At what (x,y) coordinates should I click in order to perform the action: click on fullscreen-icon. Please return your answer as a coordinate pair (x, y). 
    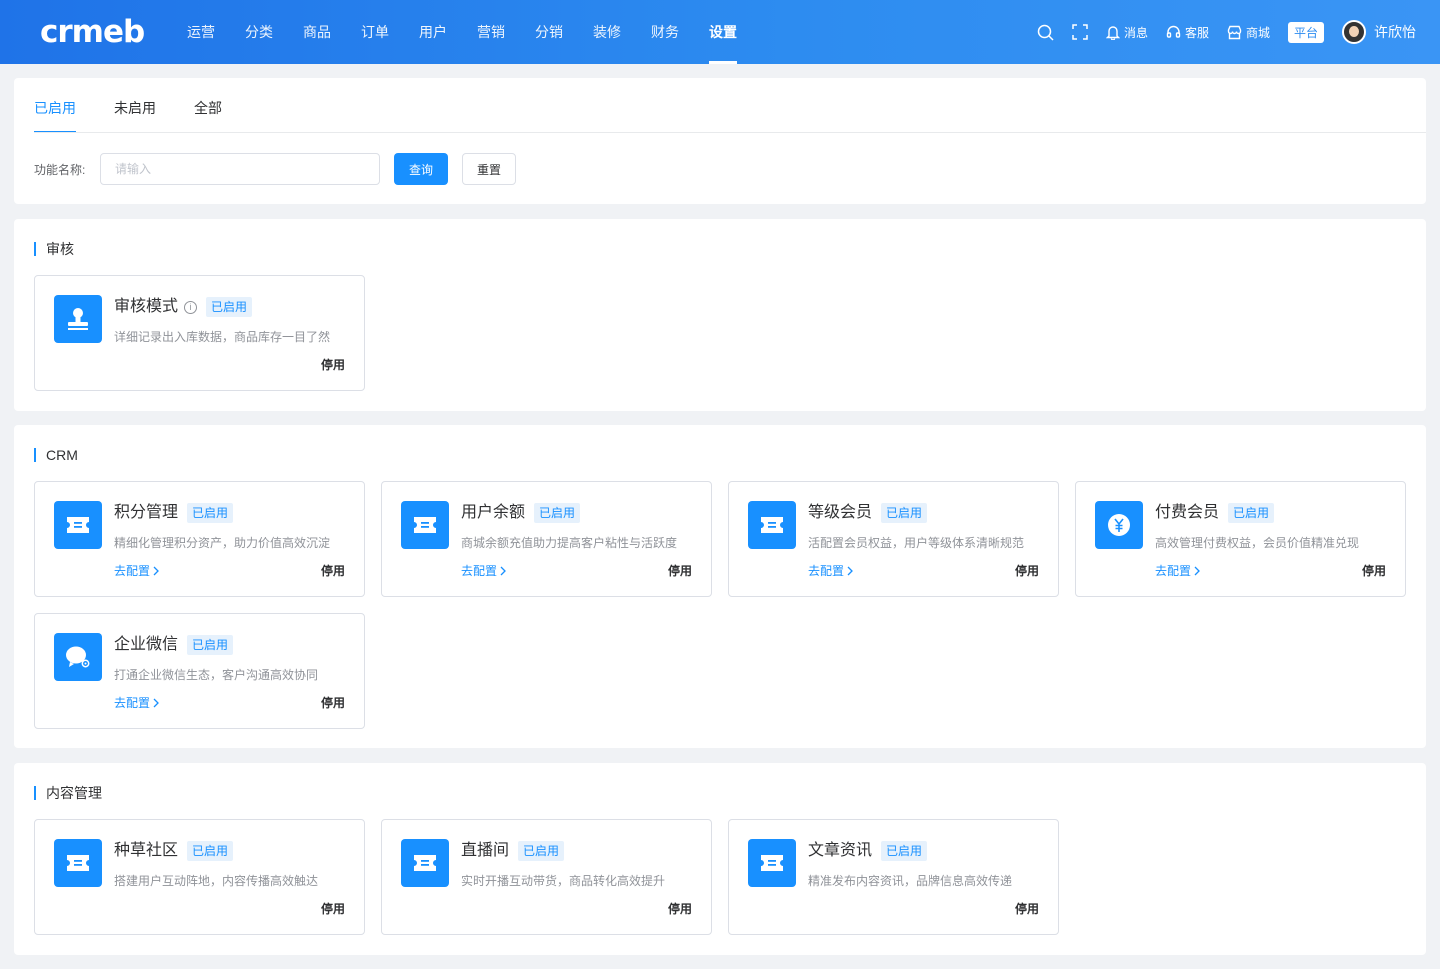
    Looking at the image, I should click on (1080, 32).